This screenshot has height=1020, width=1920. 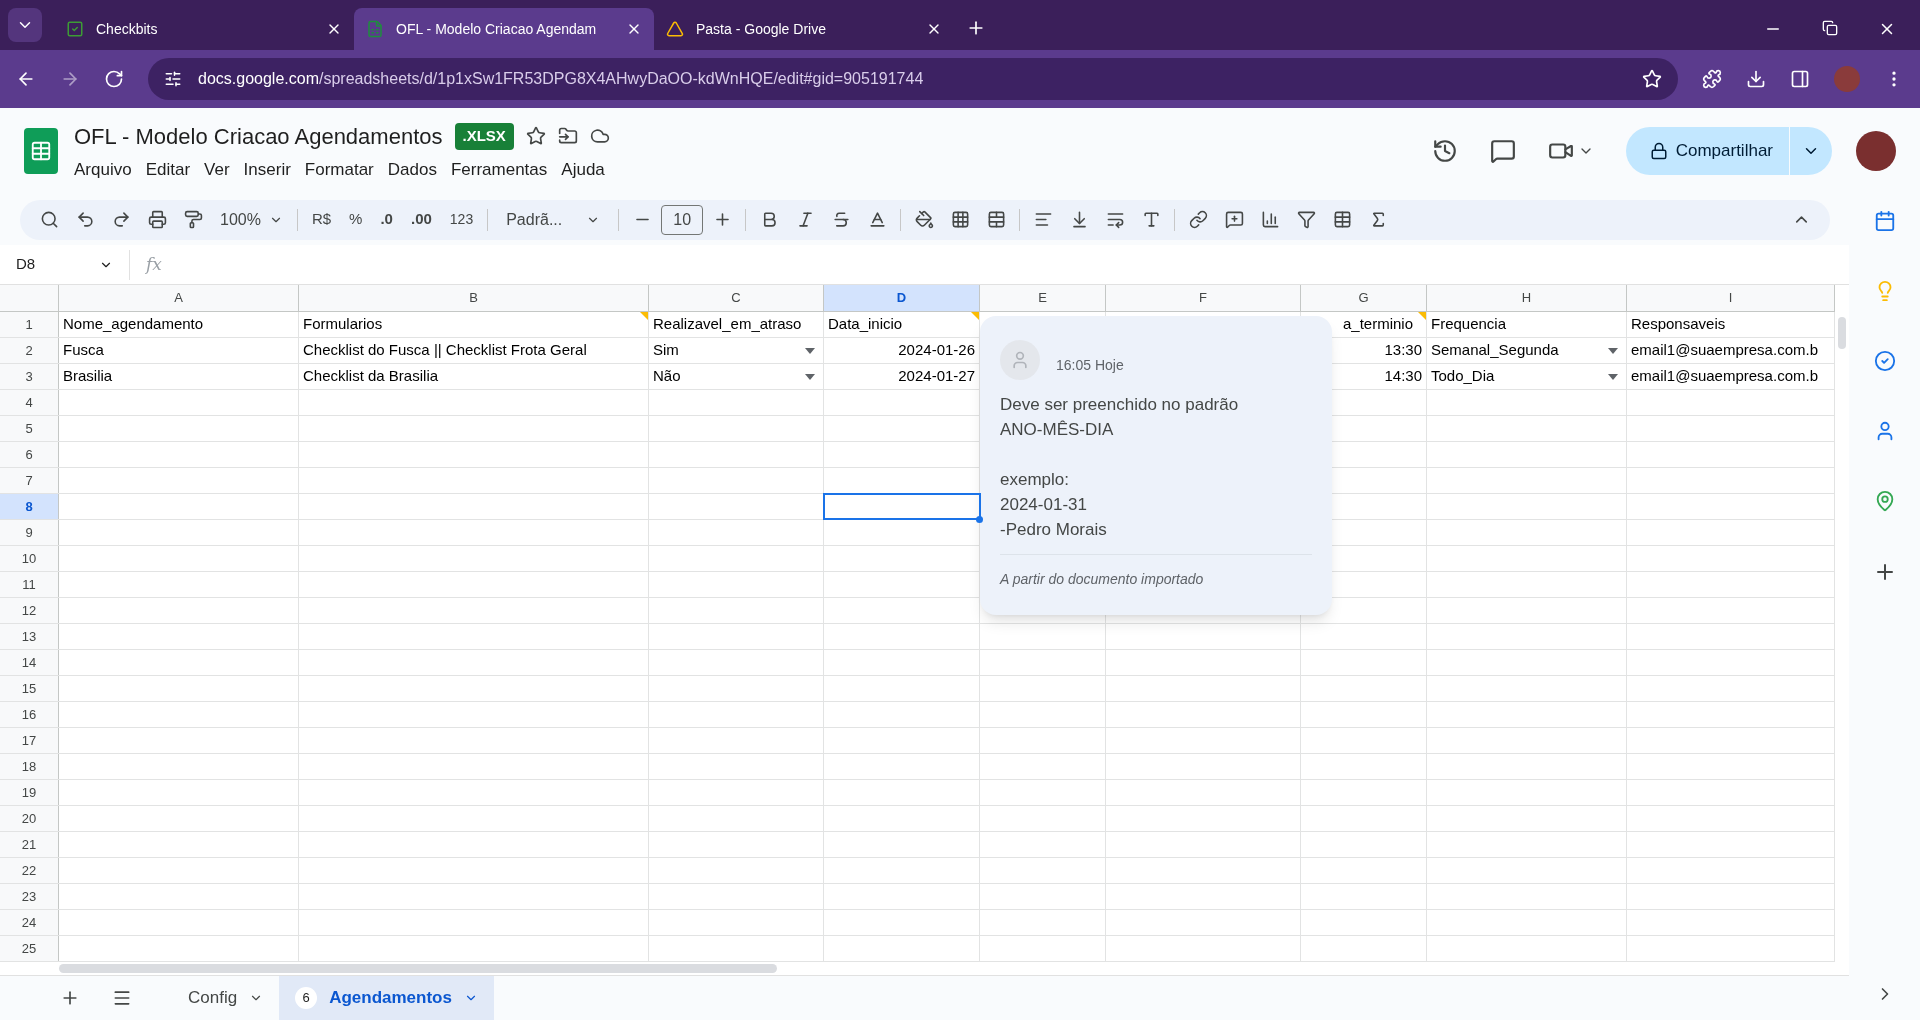 What do you see at coordinates (29, 766) in the screenshot?
I see `row-header: 18` at bounding box center [29, 766].